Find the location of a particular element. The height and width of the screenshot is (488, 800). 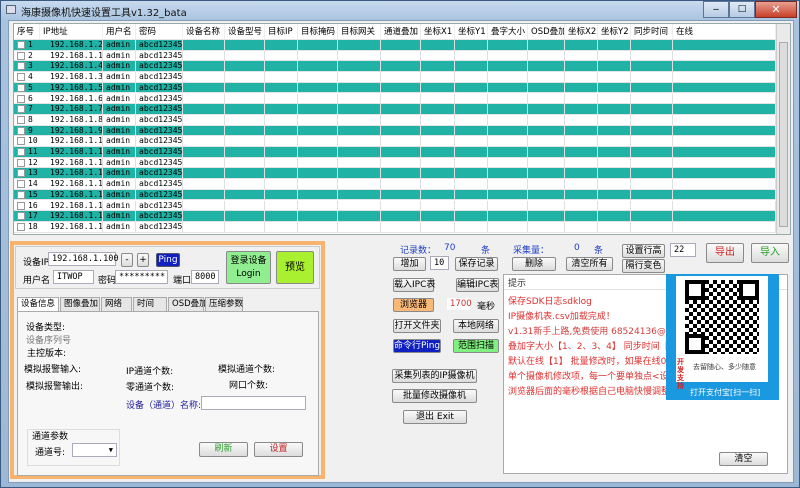

table-cell: 192.168.1.10 is located at coordinates (71, 141).